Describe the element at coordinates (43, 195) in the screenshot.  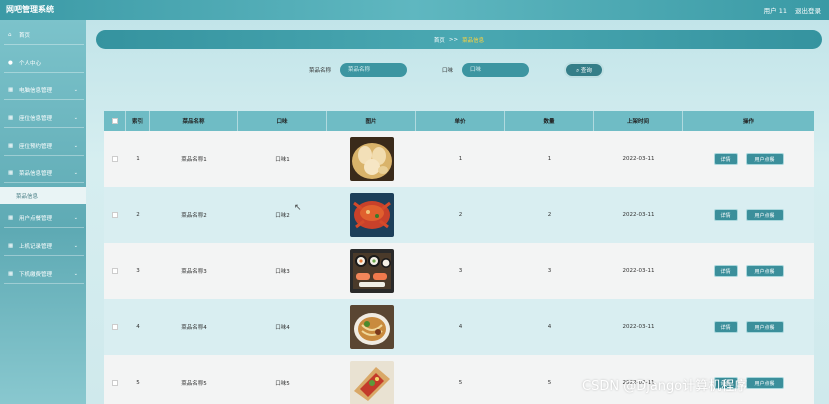
I see `sidebar-subitem-dish-info: 菜品信息` at that location.